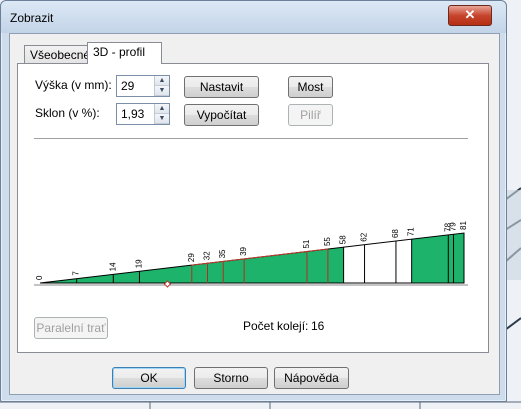 The height and width of the screenshot is (409, 521). I want to click on close-button: ✕, so click(470, 15).